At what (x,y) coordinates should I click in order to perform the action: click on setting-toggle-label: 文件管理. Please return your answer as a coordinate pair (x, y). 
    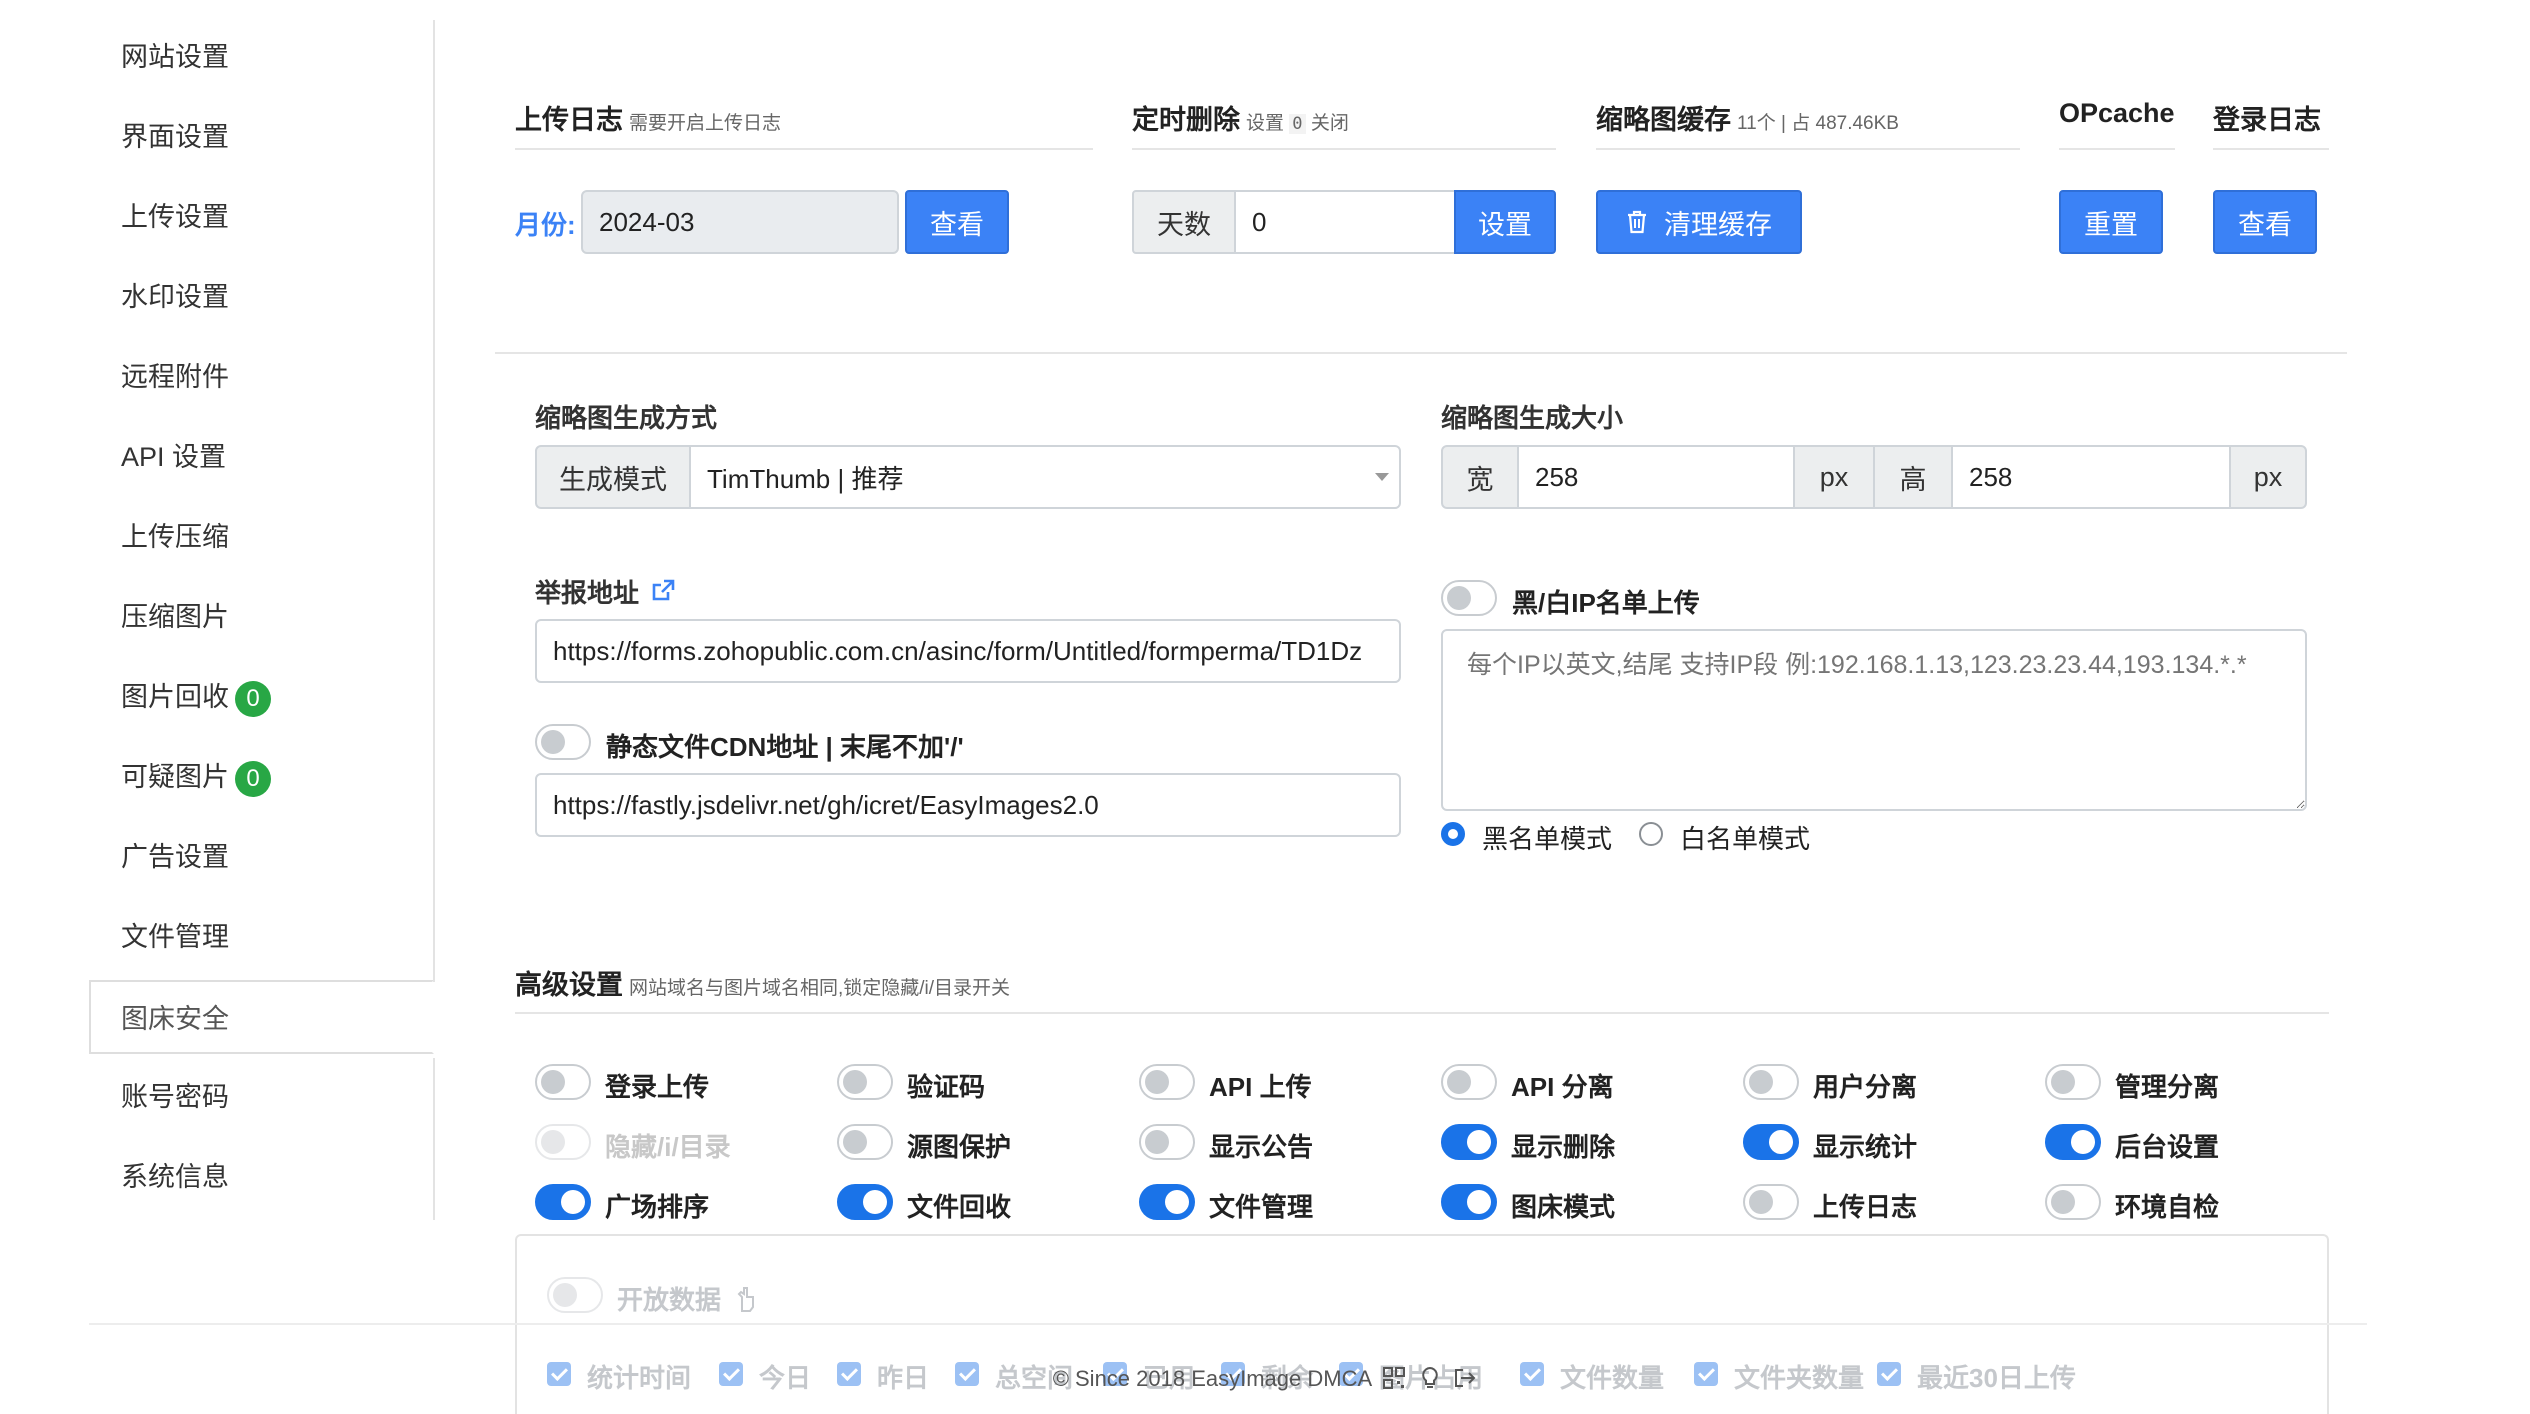
    Looking at the image, I should click on (1261, 1207).